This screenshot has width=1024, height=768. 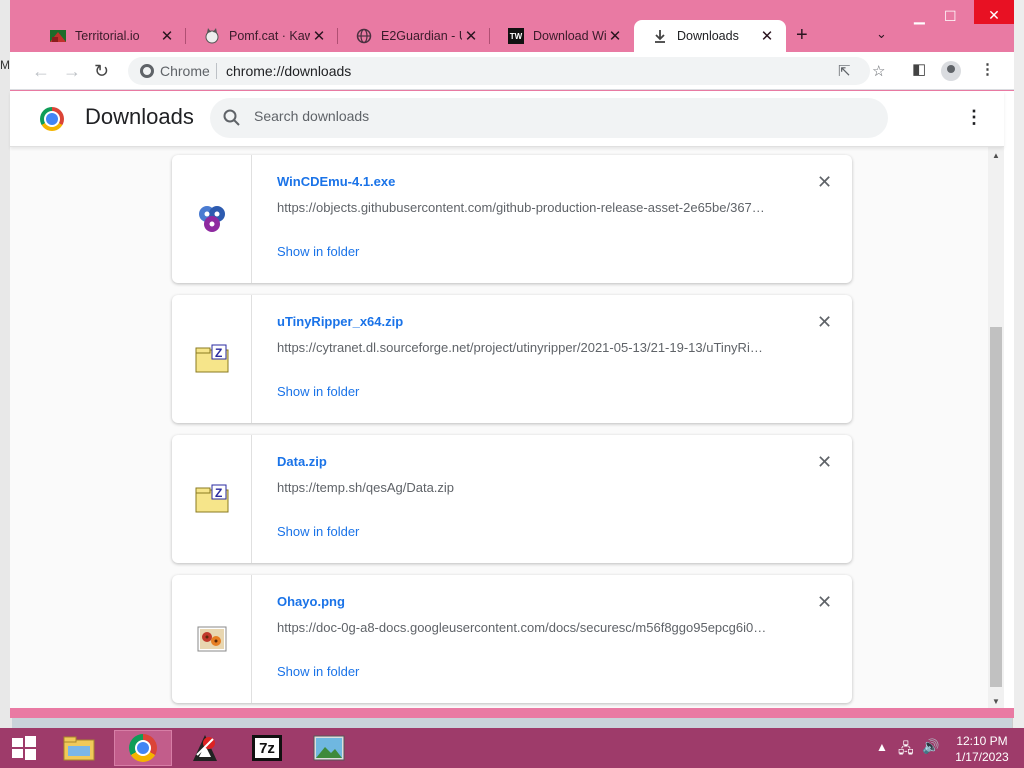 I want to click on clock-date: 1/17/2023, so click(x=982, y=757).